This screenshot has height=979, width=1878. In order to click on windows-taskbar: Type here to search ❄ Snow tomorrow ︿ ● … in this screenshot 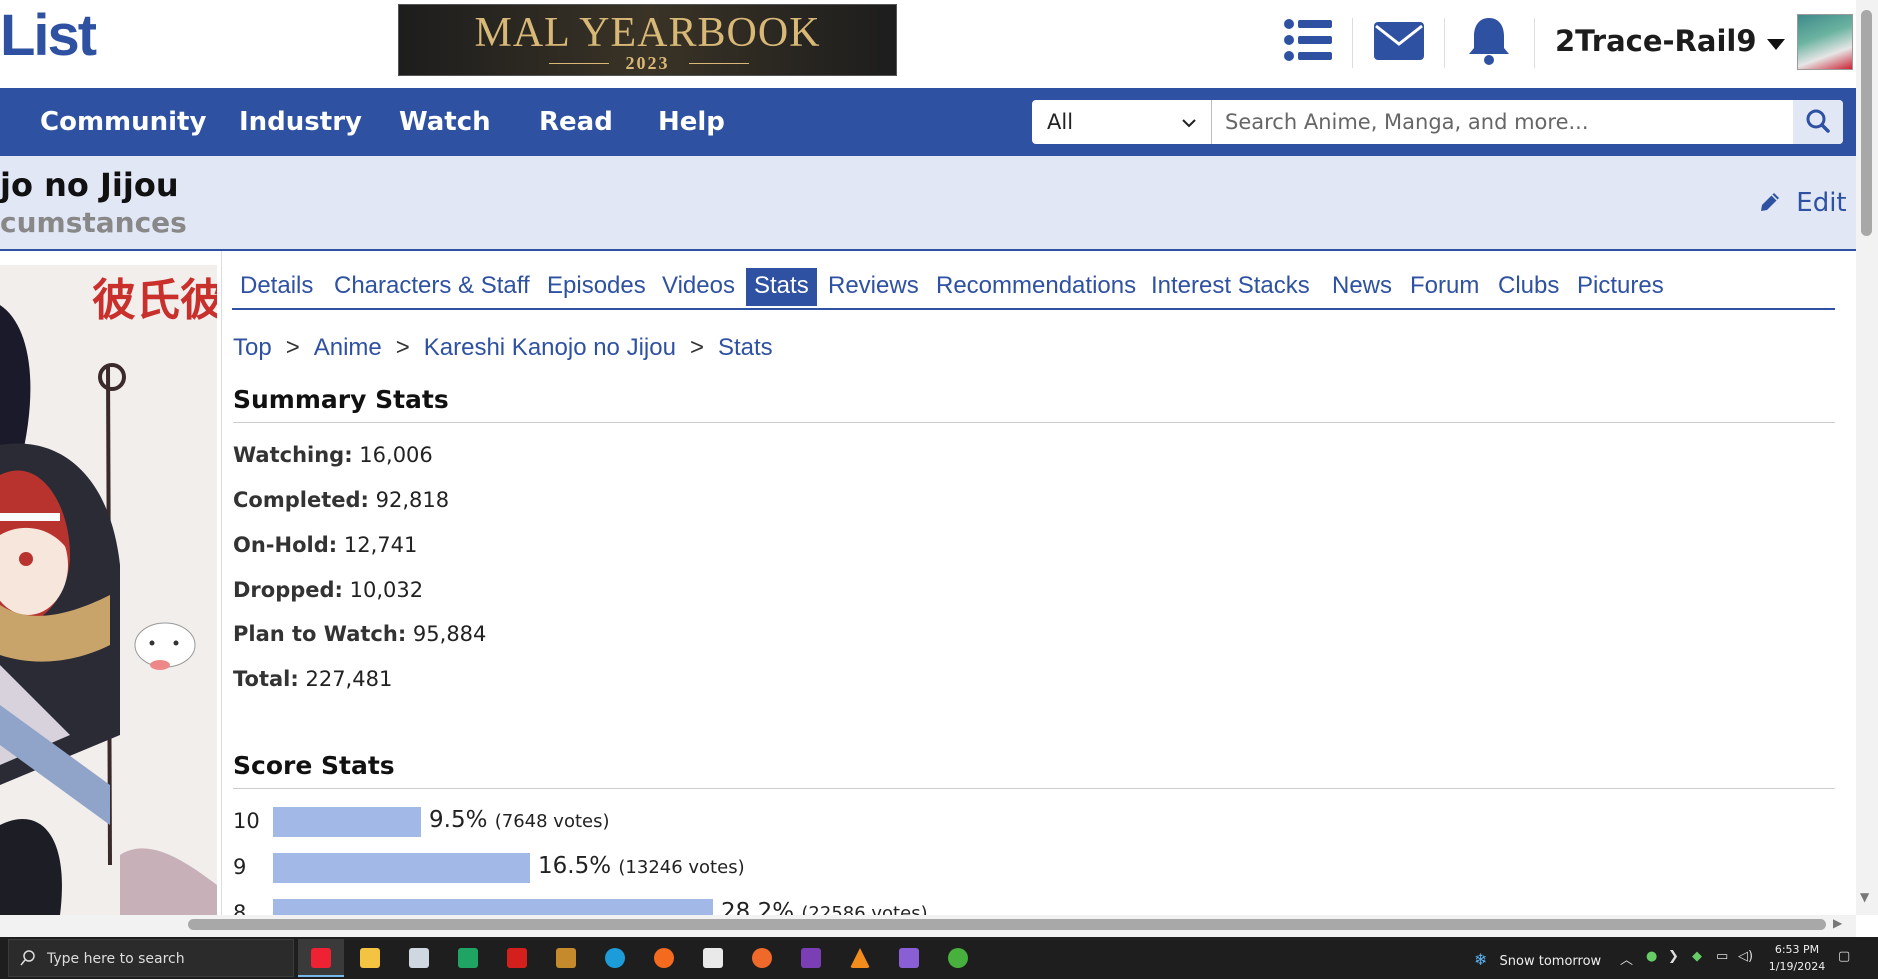, I will do `click(939, 958)`.